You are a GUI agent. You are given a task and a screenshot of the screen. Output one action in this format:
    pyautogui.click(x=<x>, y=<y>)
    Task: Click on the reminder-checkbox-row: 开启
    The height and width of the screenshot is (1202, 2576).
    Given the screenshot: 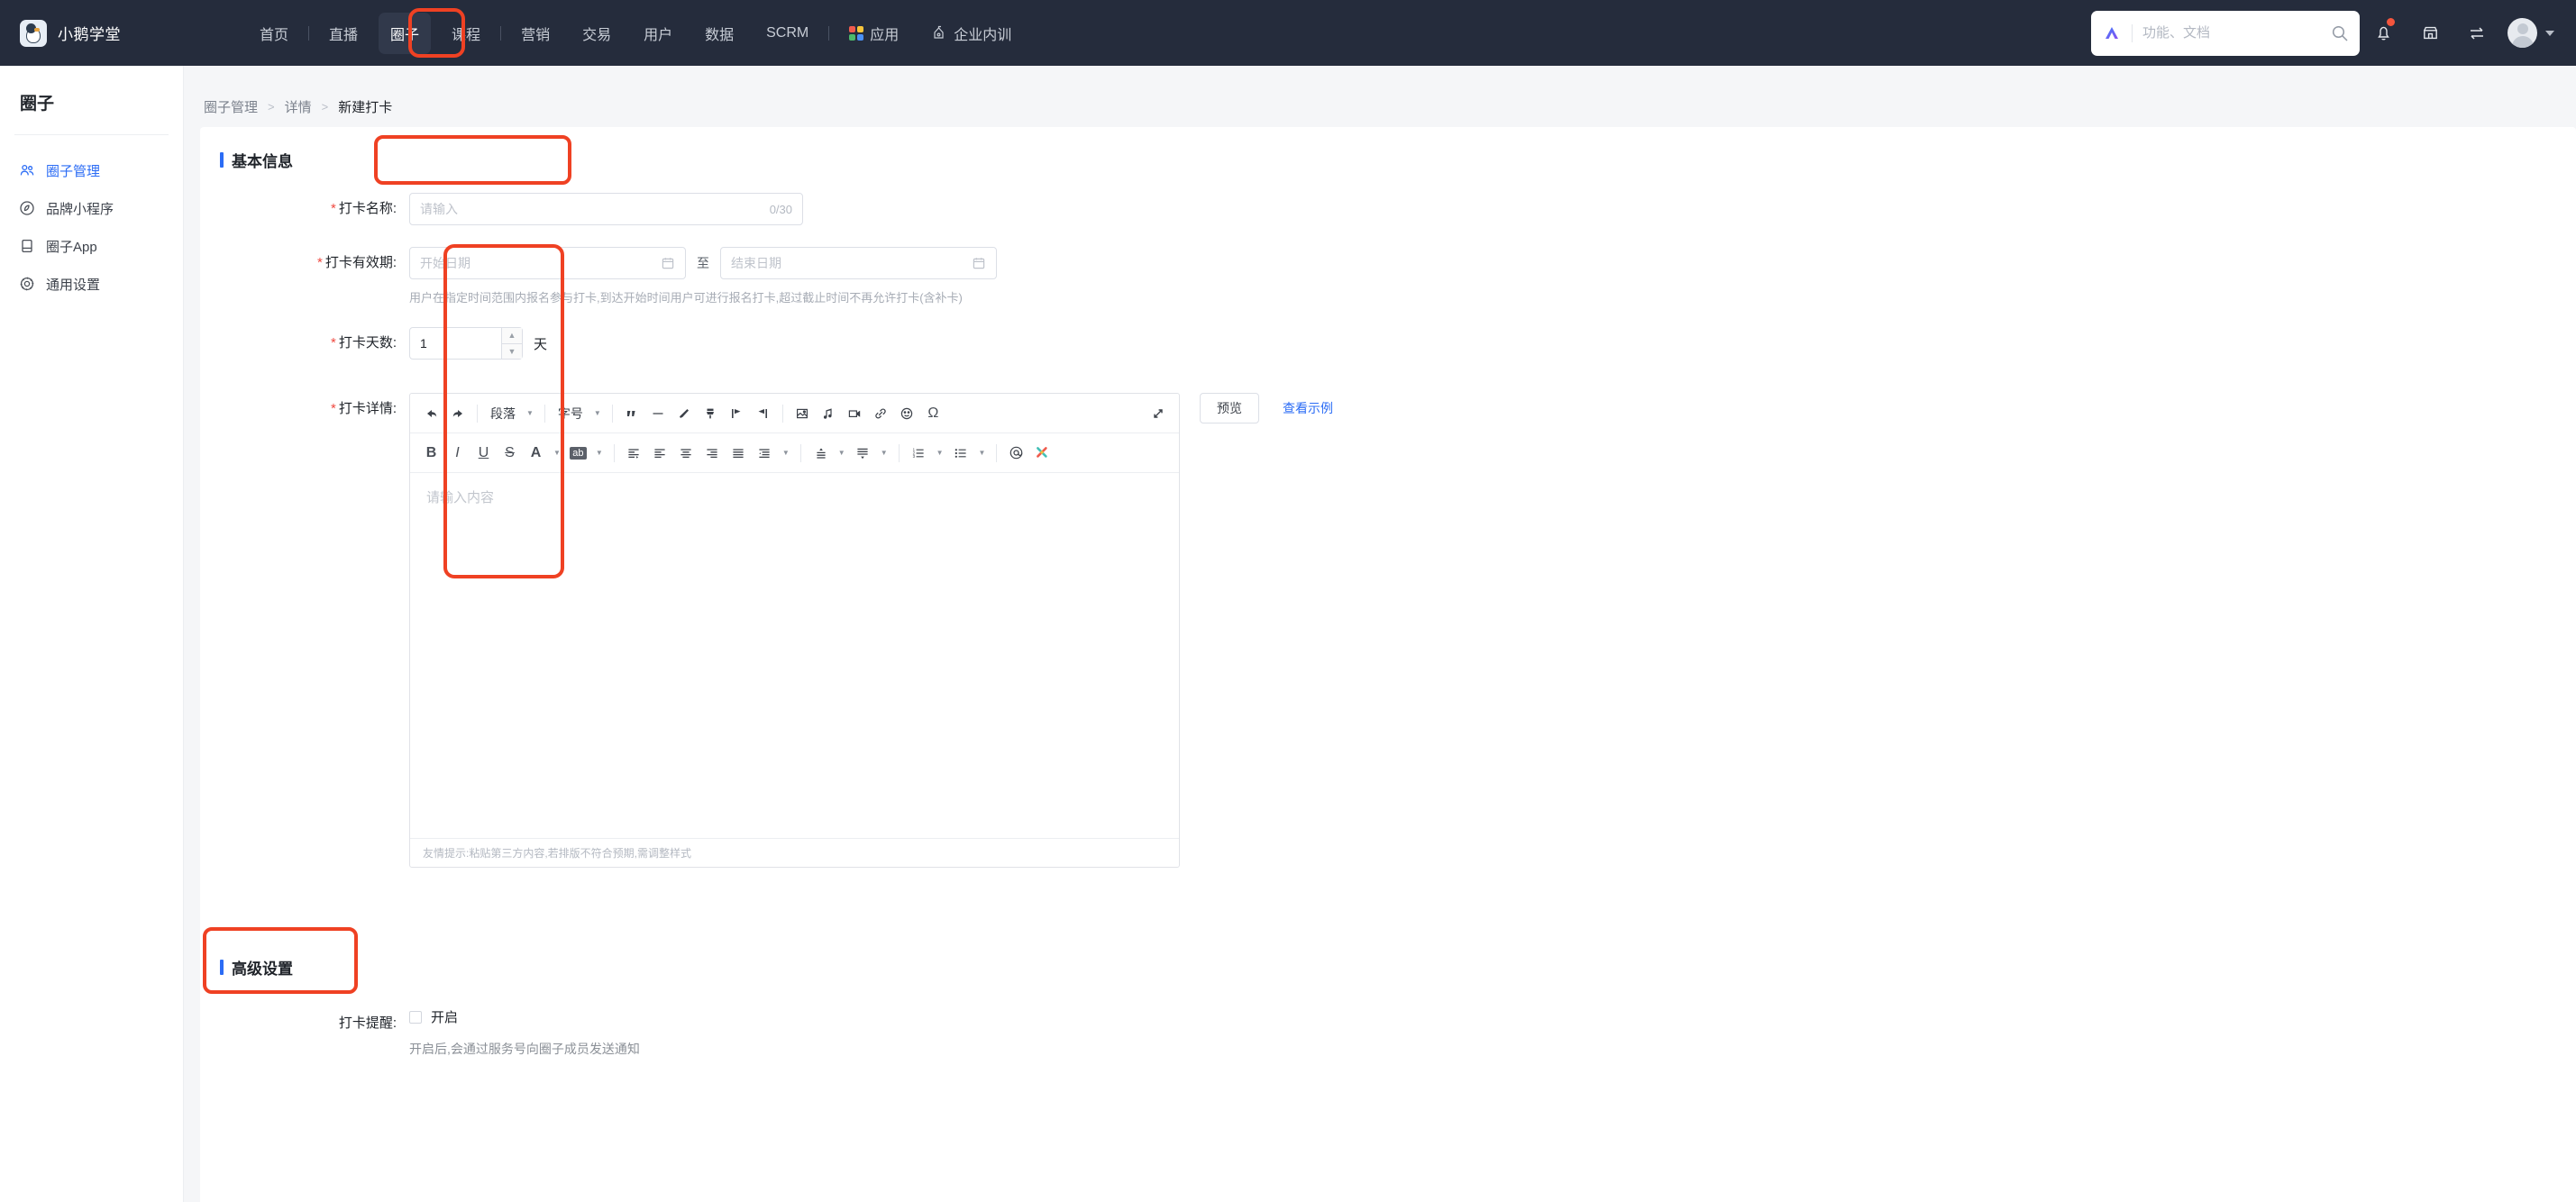 What is the action you would take?
    pyautogui.click(x=1492, y=1016)
    